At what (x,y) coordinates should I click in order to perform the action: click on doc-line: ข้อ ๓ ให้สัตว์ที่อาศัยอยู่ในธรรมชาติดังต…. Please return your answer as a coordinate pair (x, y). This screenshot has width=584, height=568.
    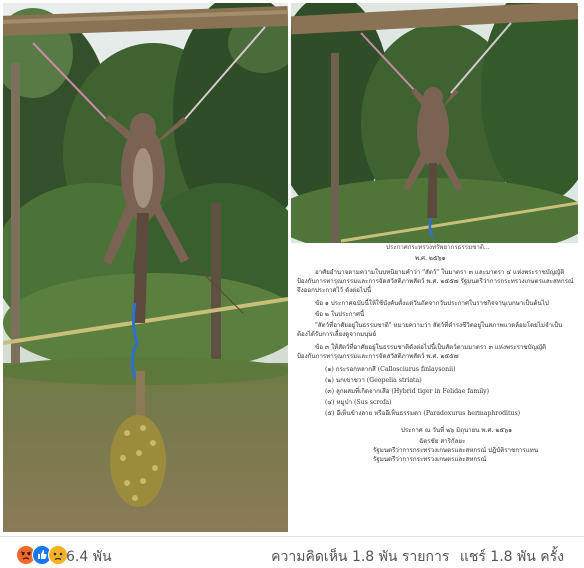
    Looking at the image, I should click on (431, 347).